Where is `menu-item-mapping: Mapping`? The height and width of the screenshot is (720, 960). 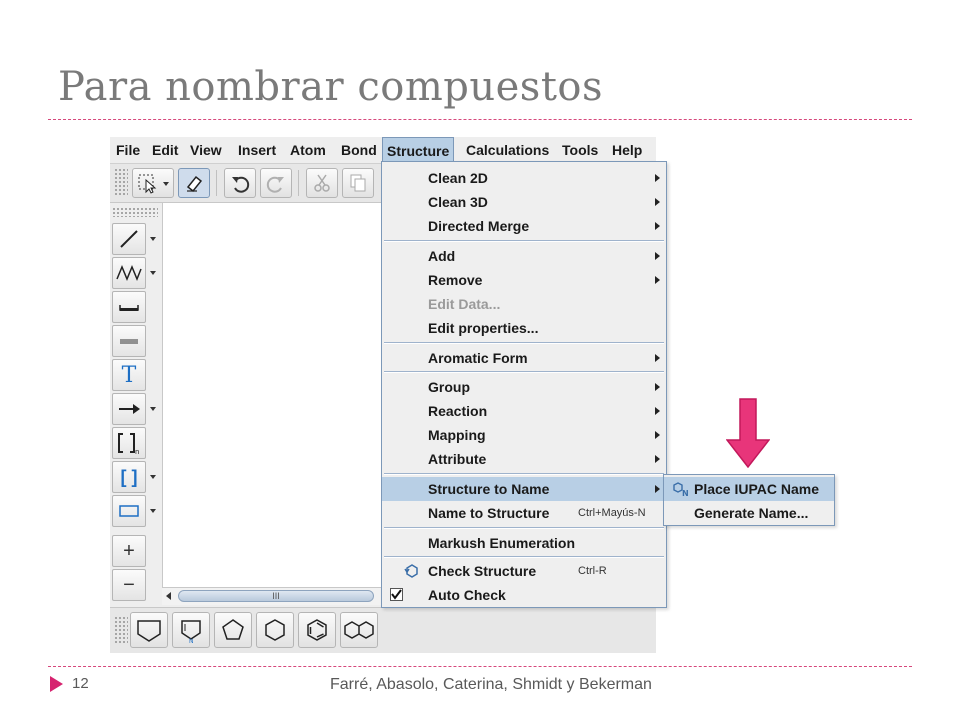
menu-item-mapping: Mapping is located at coordinates (524, 435).